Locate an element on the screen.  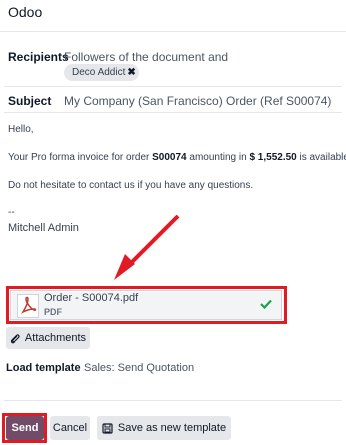
save-template-button: Save as new template is located at coordinates (164, 428).